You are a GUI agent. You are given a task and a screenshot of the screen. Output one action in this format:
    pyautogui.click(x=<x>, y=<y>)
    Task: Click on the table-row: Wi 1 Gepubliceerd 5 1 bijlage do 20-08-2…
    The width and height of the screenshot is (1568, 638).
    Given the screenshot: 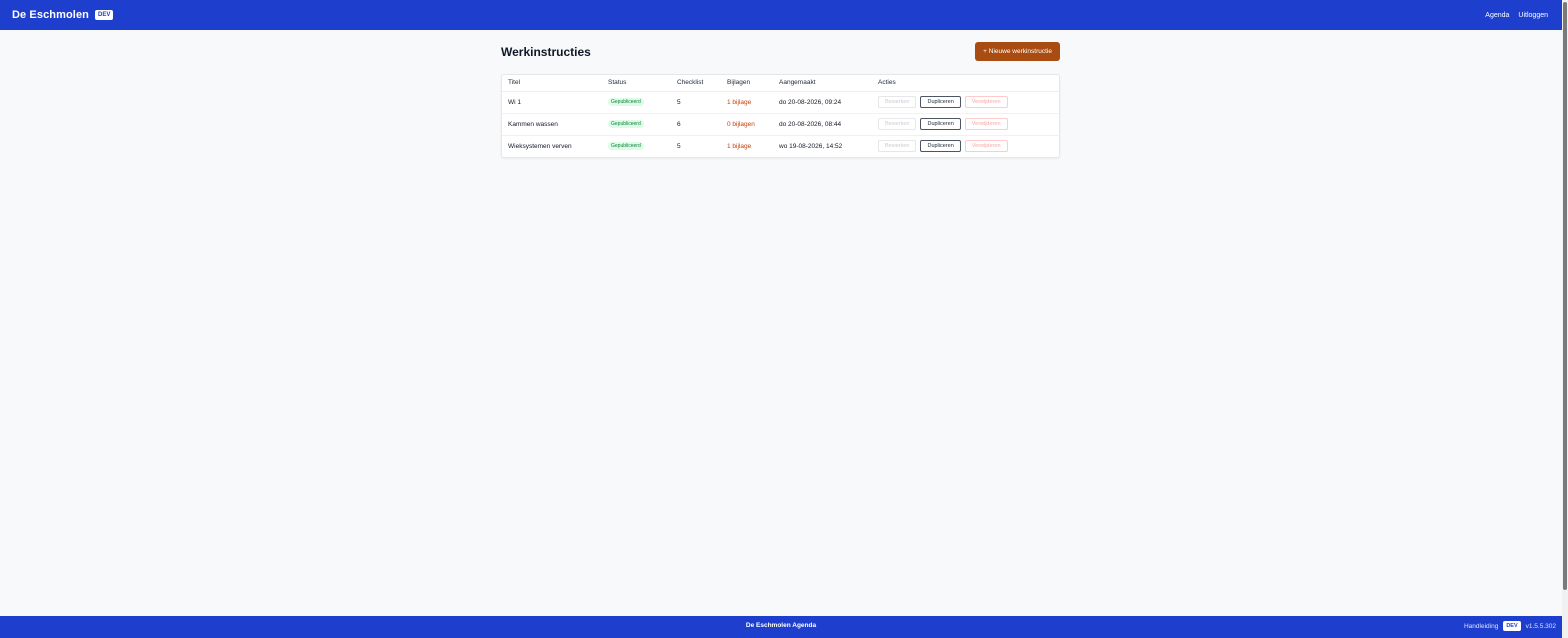 What is the action you would take?
    pyautogui.click(x=780, y=102)
    